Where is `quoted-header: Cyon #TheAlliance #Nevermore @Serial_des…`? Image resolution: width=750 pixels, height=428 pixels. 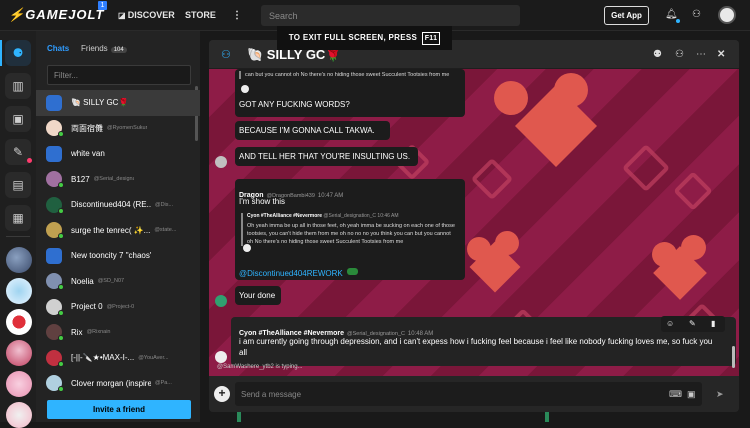 quoted-header: Cyon #TheAlliance #Nevermore @Serial_des… is located at coordinates (351, 216).